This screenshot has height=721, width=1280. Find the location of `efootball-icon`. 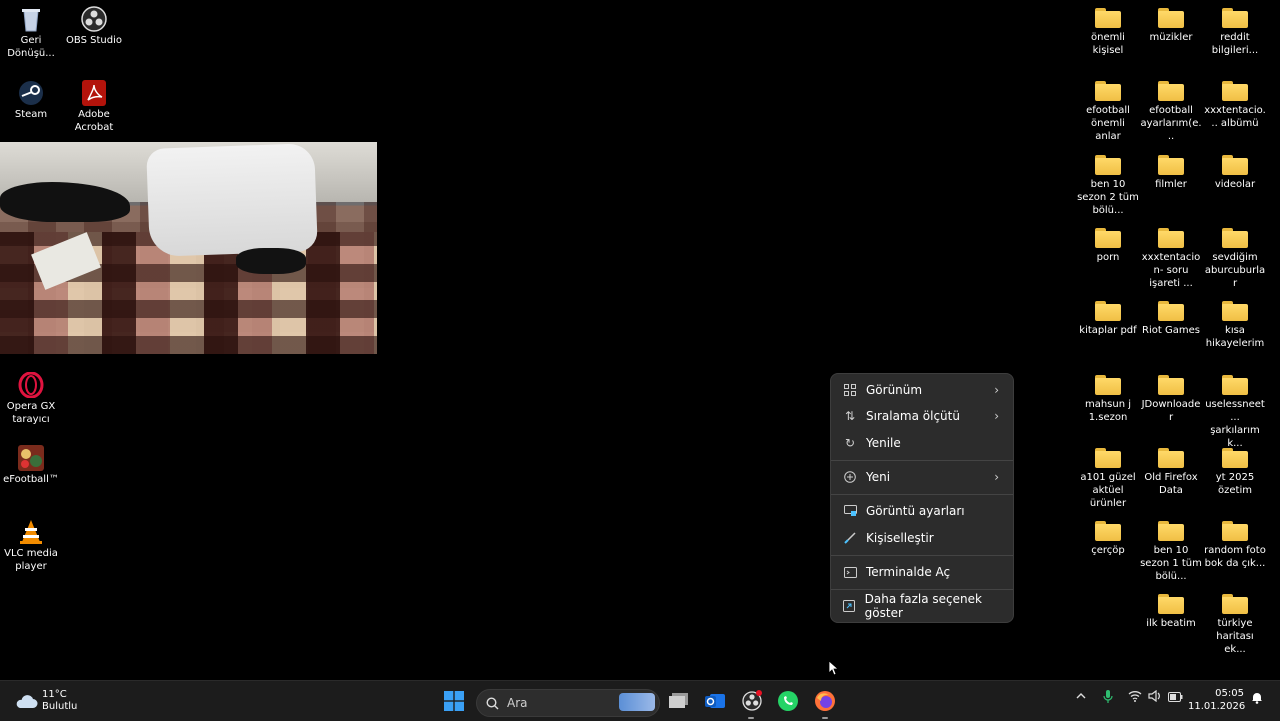

efootball-icon is located at coordinates (31, 458).